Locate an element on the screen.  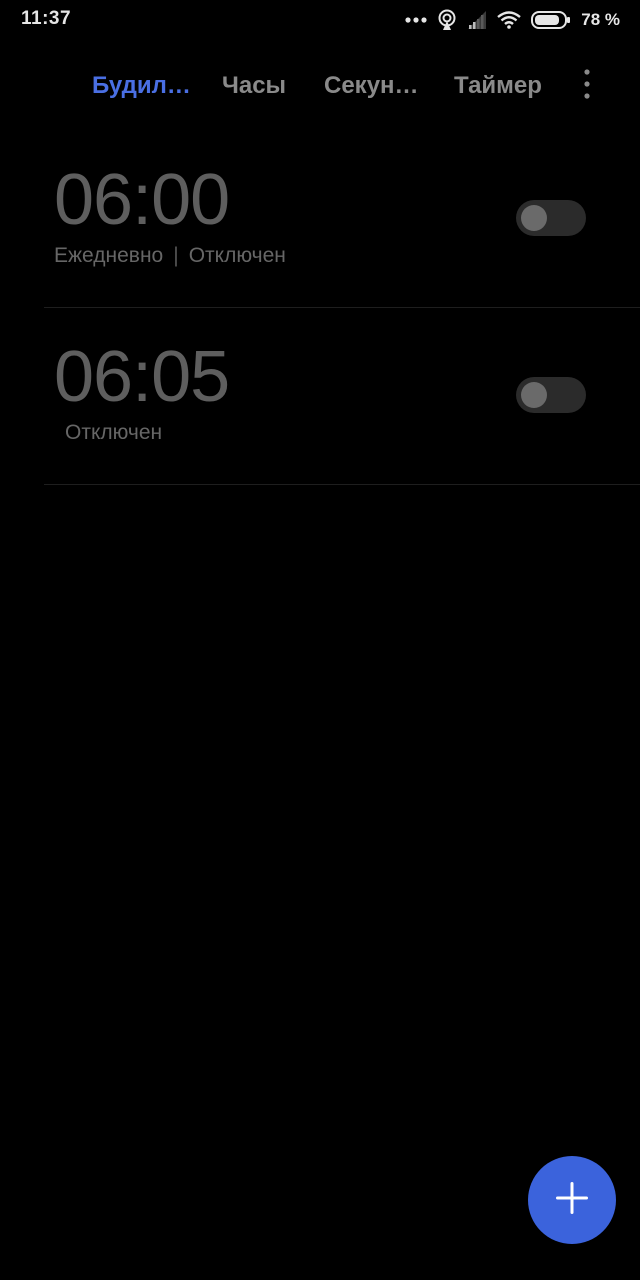
plus-icon is located at coordinates (572, 1200).